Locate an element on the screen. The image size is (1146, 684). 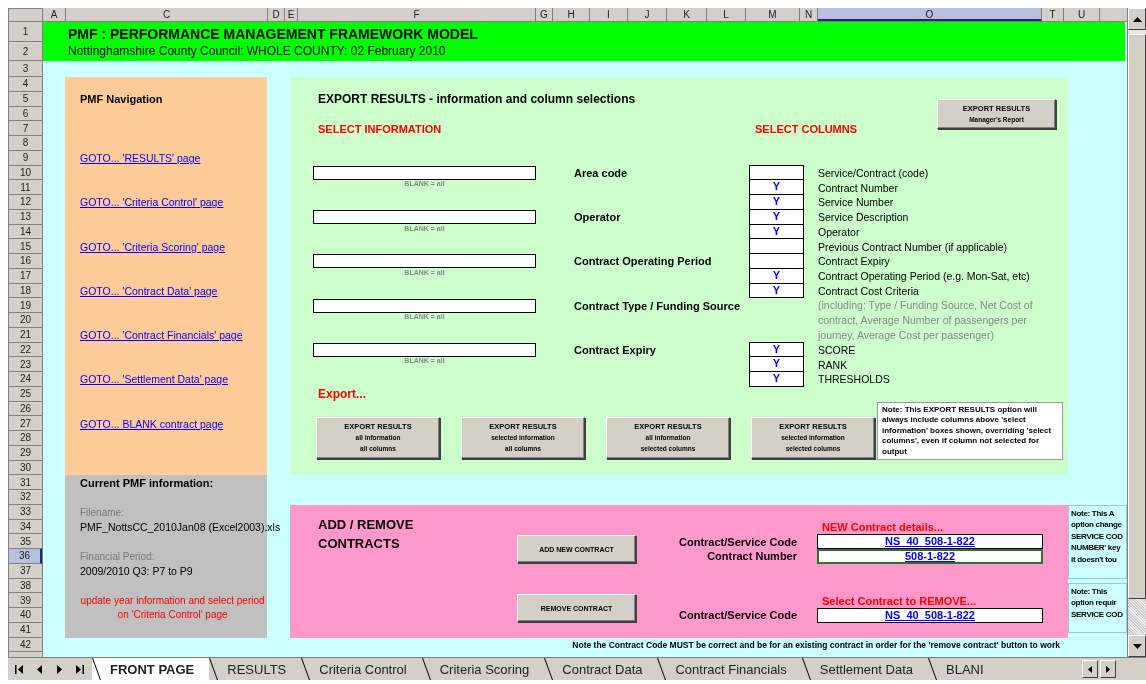
row-header: 39 is located at coordinates (25, 600).